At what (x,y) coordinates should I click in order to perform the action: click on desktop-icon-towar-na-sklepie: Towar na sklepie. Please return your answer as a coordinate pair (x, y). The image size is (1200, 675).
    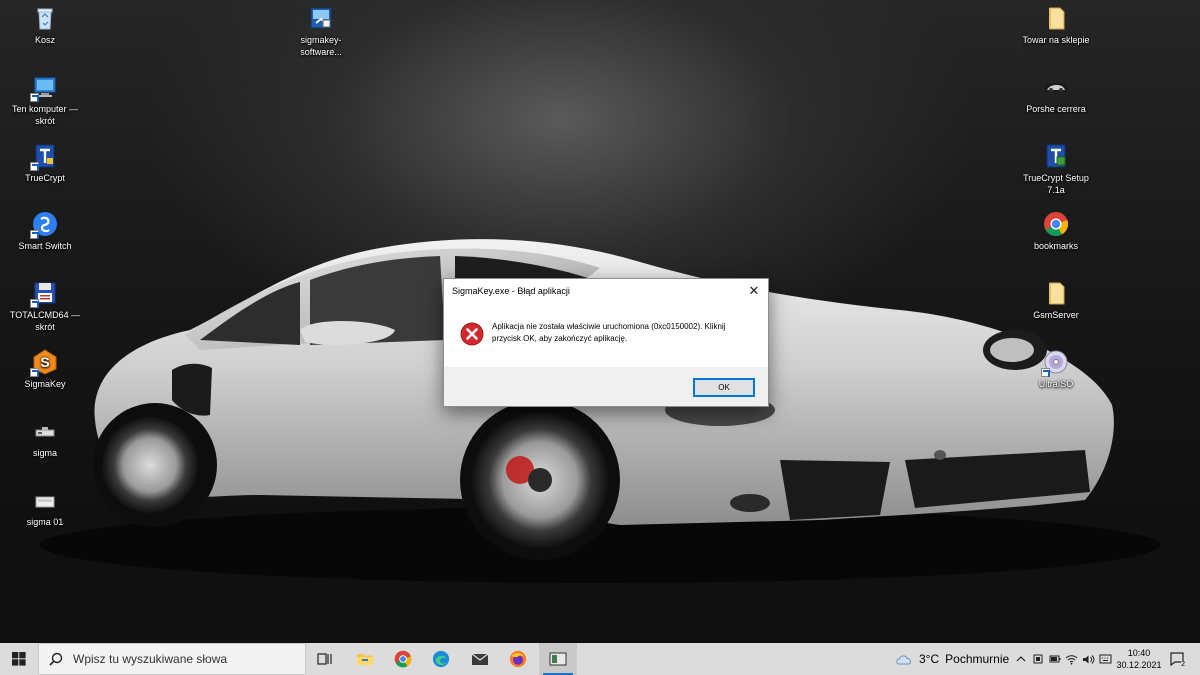
    Looking at the image, I should click on (1056, 25).